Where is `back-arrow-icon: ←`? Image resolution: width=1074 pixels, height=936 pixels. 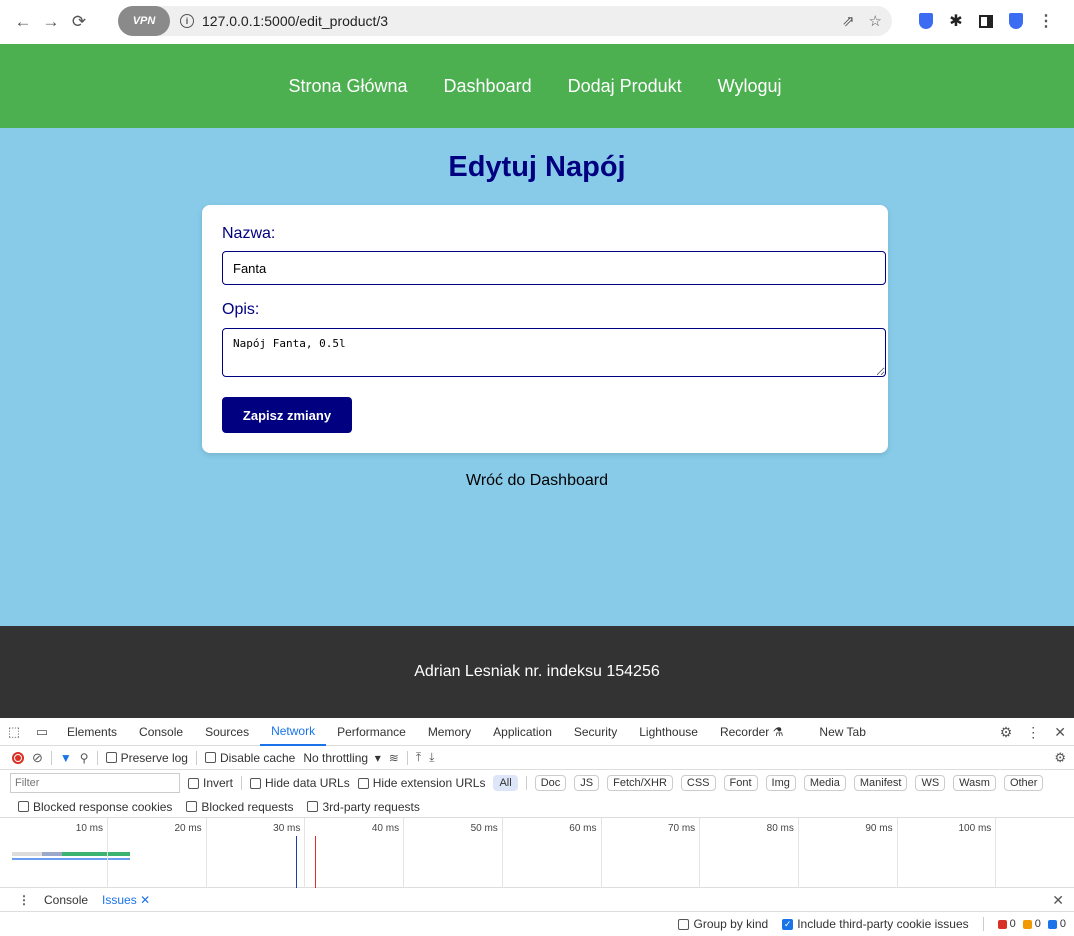
back-arrow-icon: ← is located at coordinates (23, 22).